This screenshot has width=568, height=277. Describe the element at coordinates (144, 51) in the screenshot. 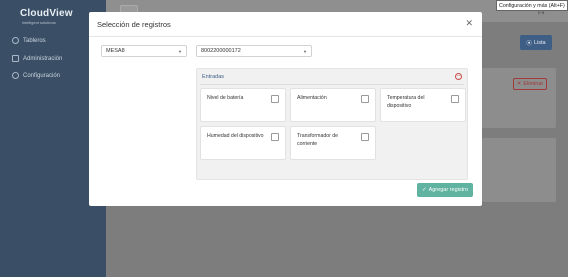

I see `device-select: MESA8 ▼` at that location.